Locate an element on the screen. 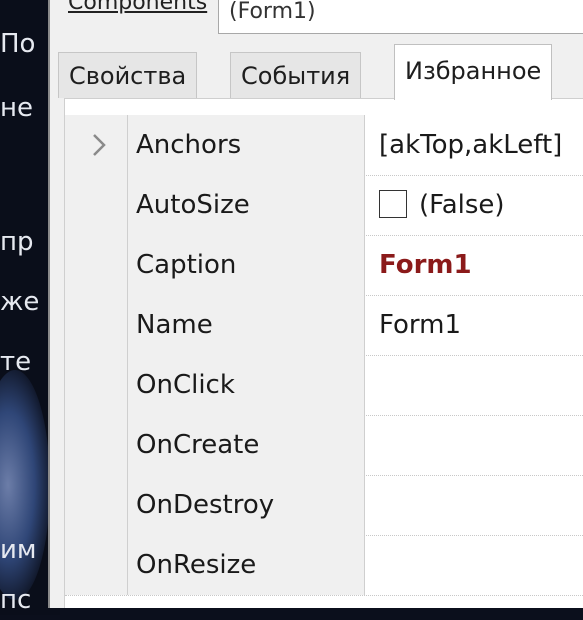 The height and width of the screenshot is (620, 583). property-name: OnDestroy is located at coordinates (246, 505).